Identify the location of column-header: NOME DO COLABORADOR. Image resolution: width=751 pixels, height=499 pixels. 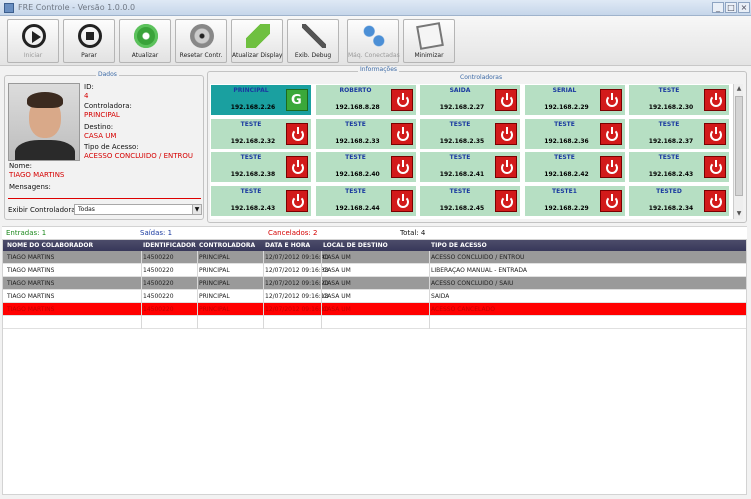
(50, 245).